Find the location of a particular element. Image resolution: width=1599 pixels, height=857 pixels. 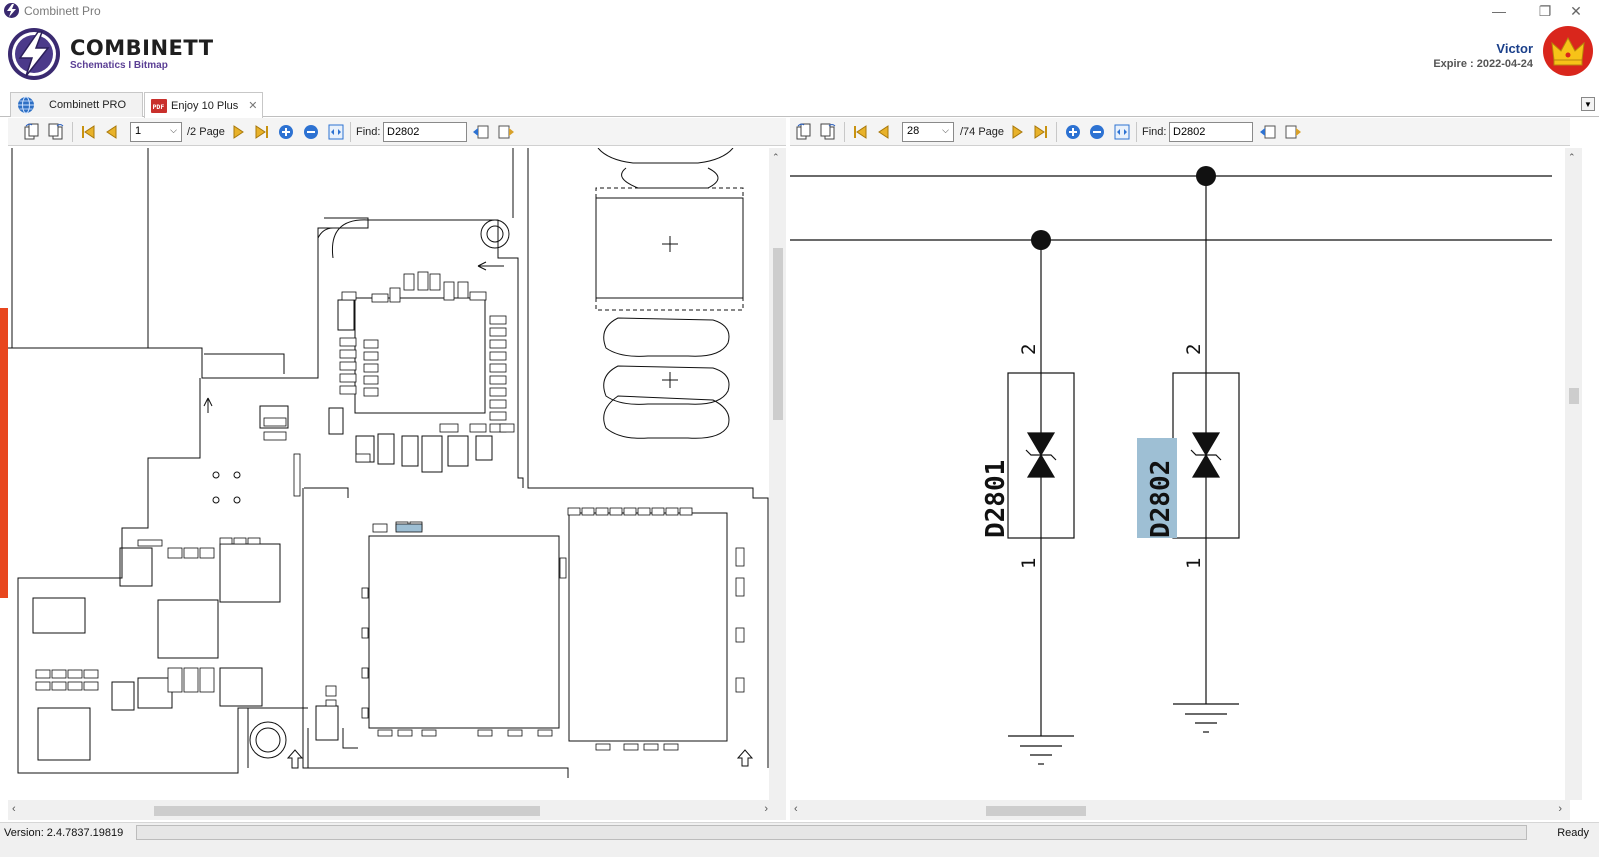

title-bar: Combinett Pro — ❐ ✕ is located at coordinates (799, 11).